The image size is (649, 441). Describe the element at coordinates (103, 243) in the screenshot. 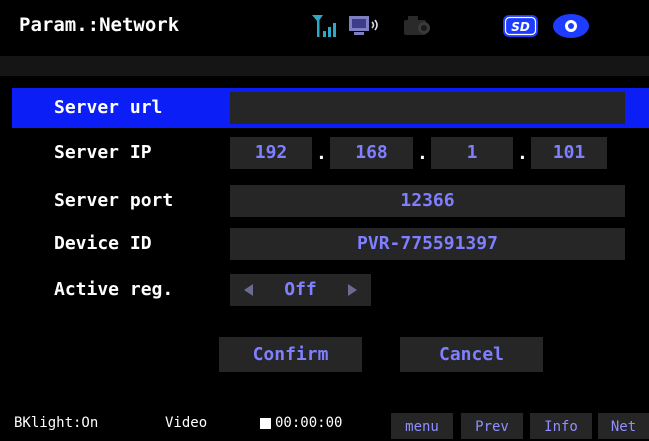

I see `device-id-label: Device ID` at that location.